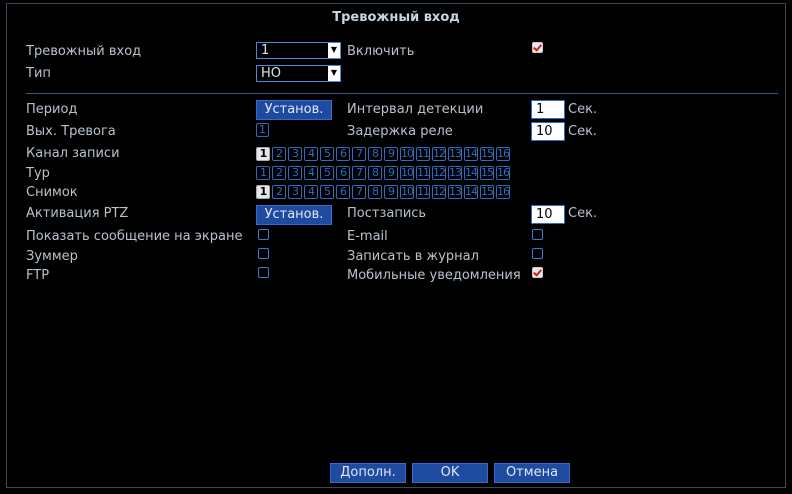 The width and height of the screenshot is (792, 494). Describe the element at coordinates (583, 109) in the screenshot. I see `detect-interval-unit: Сек.` at that location.